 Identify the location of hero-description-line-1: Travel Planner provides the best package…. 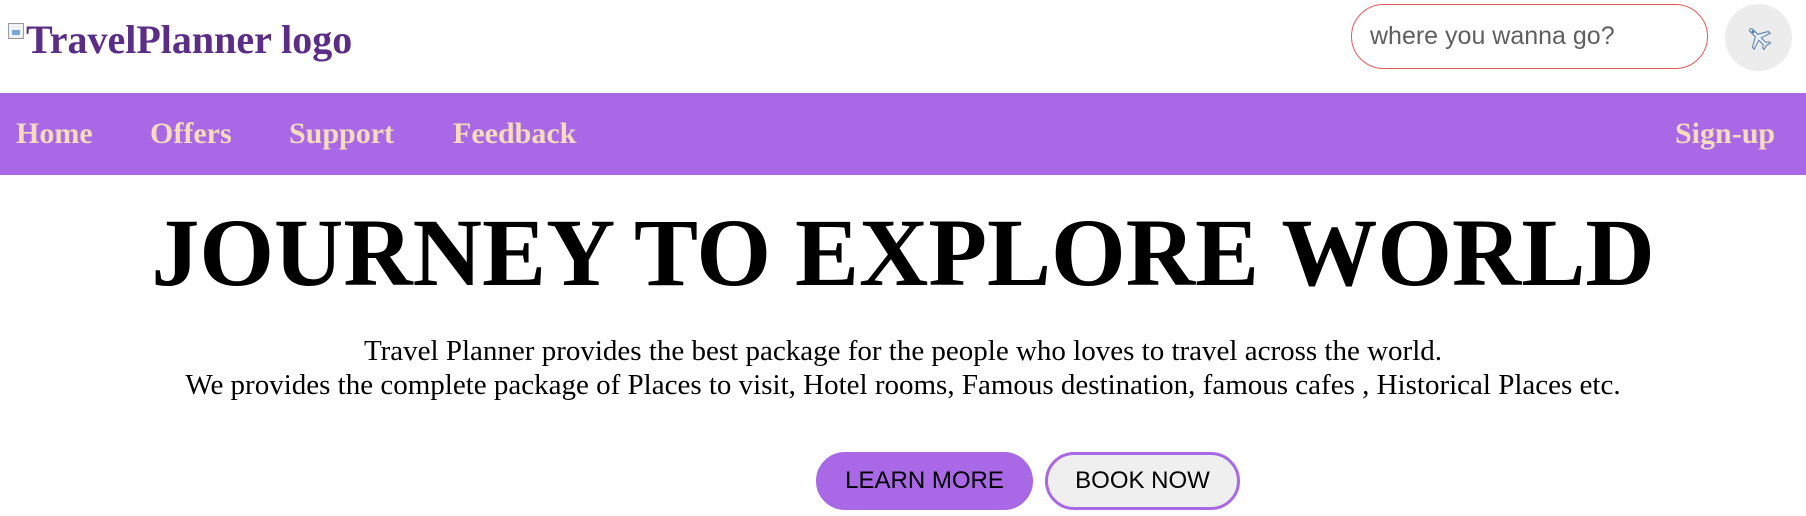
(903, 351).